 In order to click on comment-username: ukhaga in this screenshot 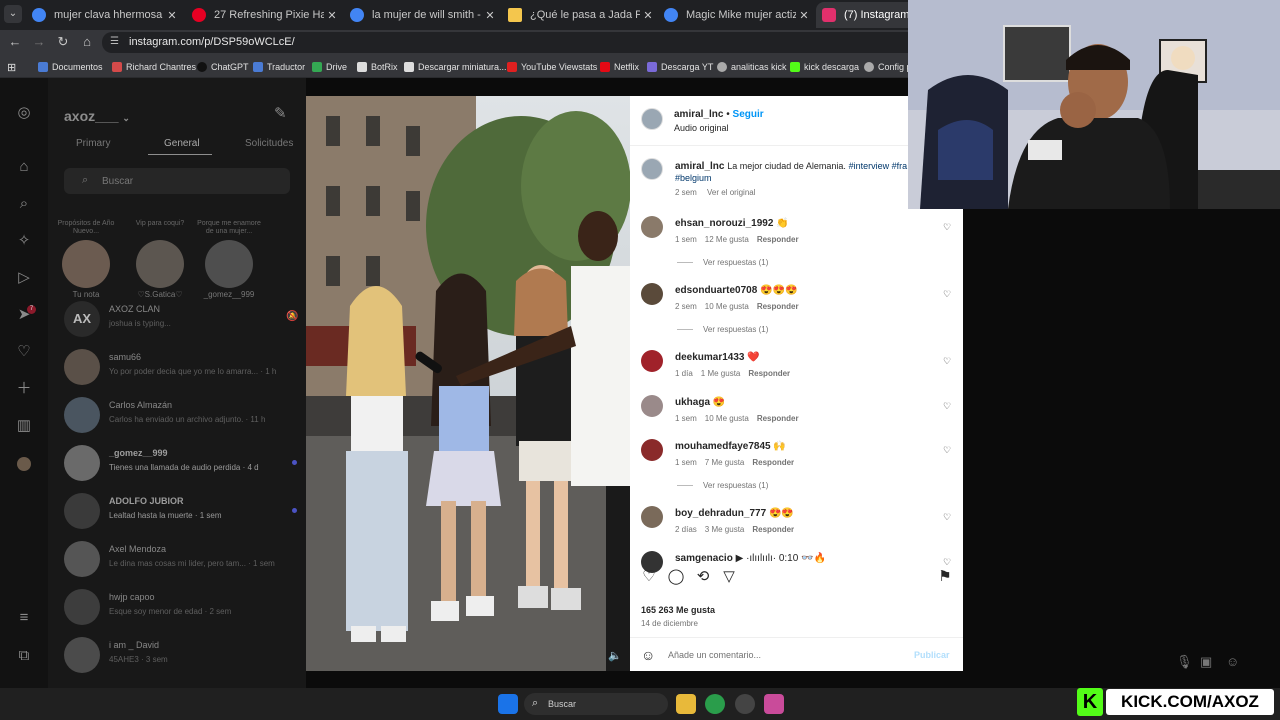, I will do `click(692, 402)`.